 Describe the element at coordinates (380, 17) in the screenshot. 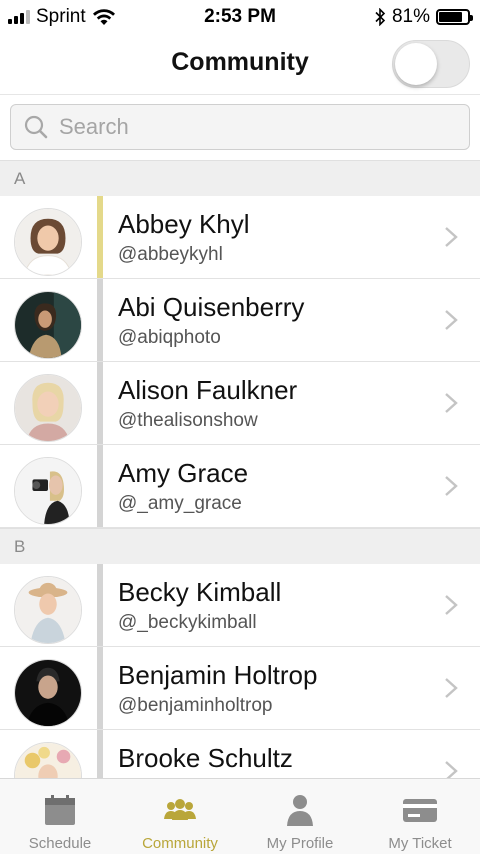

I see `bluetooth-icon` at that location.